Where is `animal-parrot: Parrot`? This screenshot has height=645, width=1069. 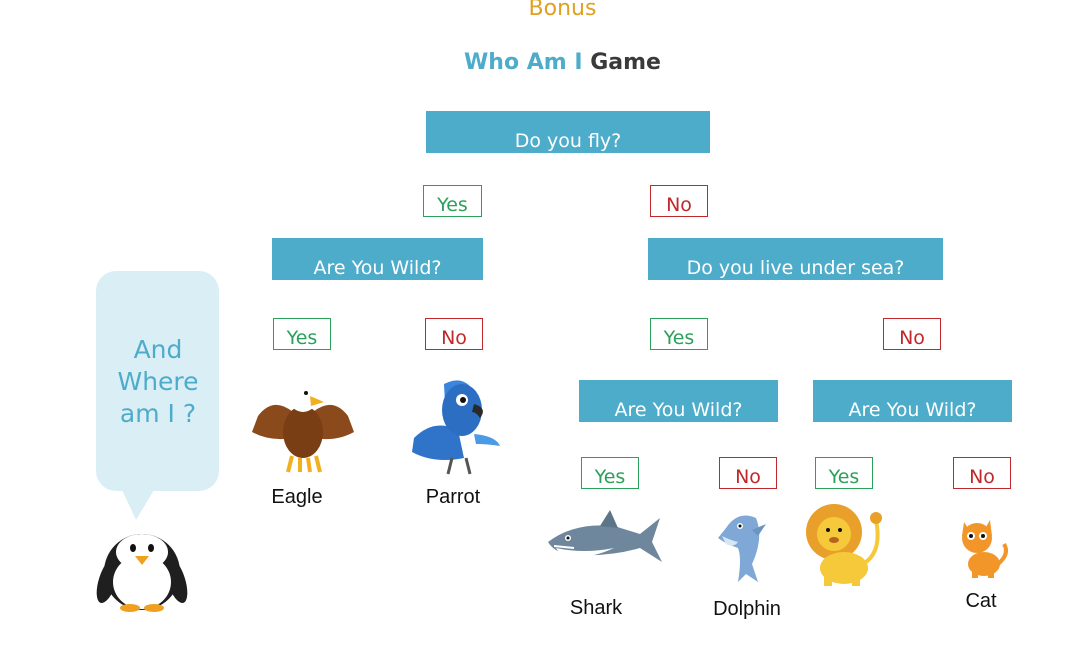
animal-parrot: Parrot is located at coordinates (453, 497).